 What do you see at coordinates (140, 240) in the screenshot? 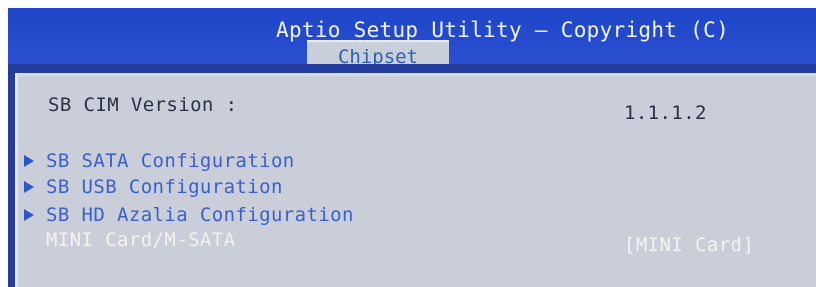
I see `mini-card-setting-label: MINI Card/M-SATA` at bounding box center [140, 240].